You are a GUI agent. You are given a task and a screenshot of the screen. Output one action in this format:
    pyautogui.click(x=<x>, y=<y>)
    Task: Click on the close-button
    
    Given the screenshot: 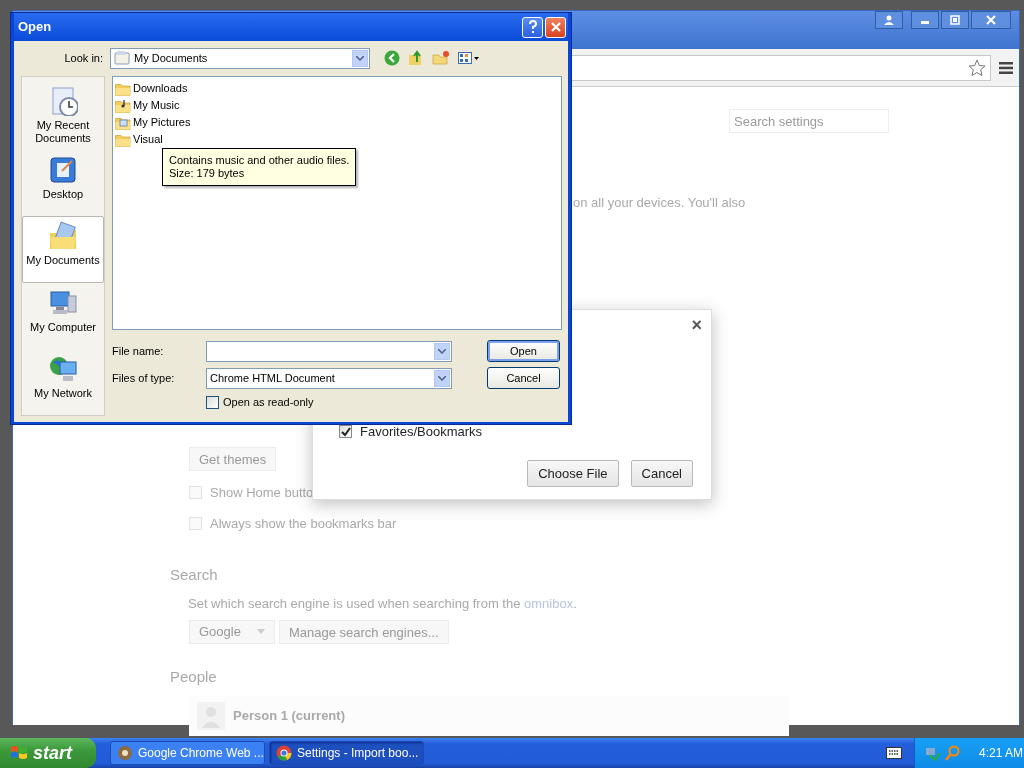 What is the action you would take?
    pyautogui.click(x=991, y=20)
    